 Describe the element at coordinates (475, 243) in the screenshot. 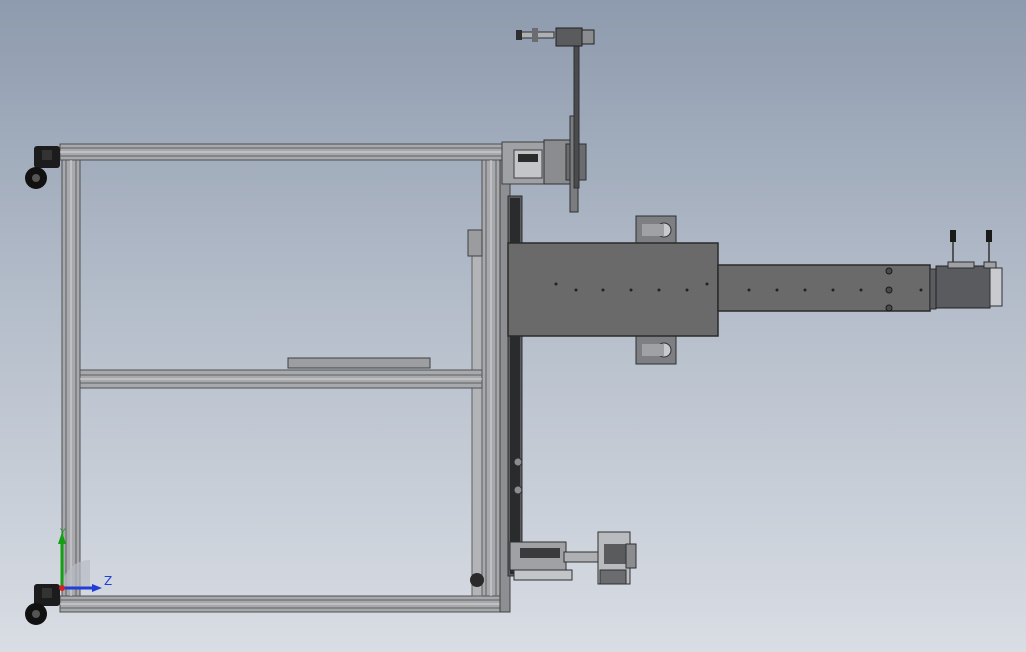

I see `sensor-bracket` at that location.